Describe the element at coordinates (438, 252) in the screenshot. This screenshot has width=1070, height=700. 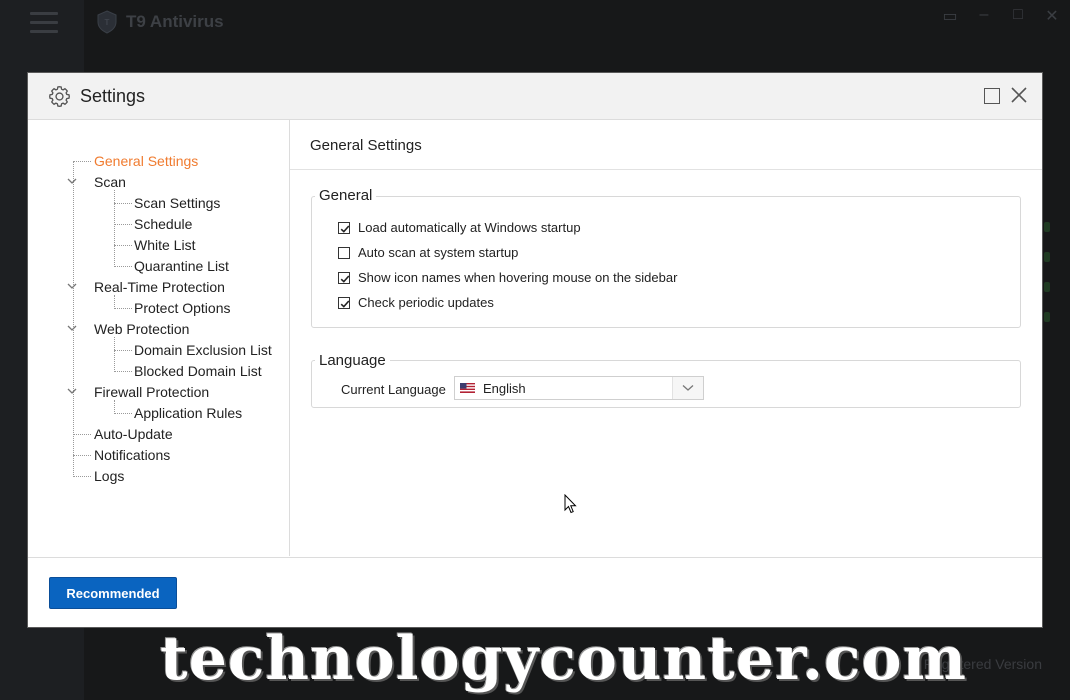
I see `option-label: Auto scan at system startup` at that location.